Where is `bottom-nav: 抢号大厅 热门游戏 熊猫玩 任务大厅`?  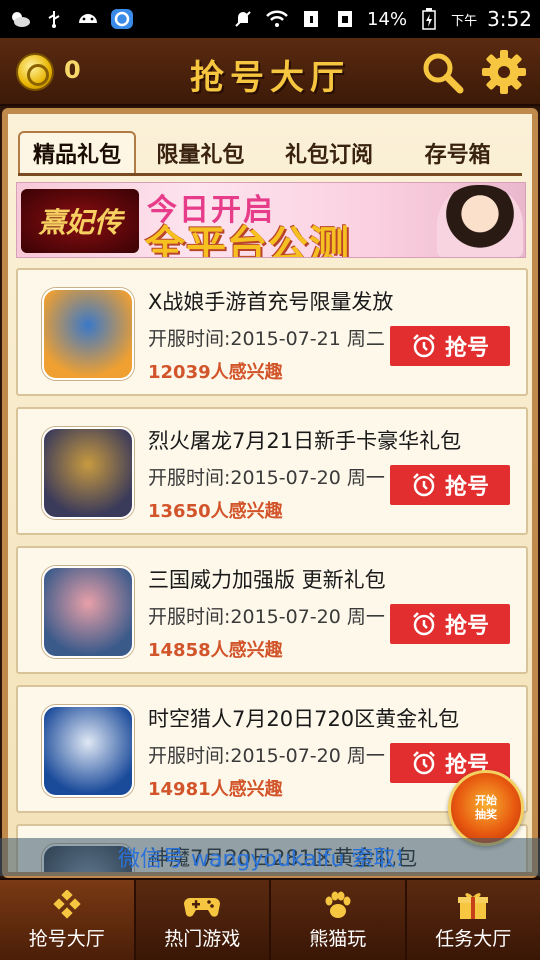 bottom-nav: 抢号大厅 热门游戏 熊猫玩 任务大厅 is located at coordinates (270, 919).